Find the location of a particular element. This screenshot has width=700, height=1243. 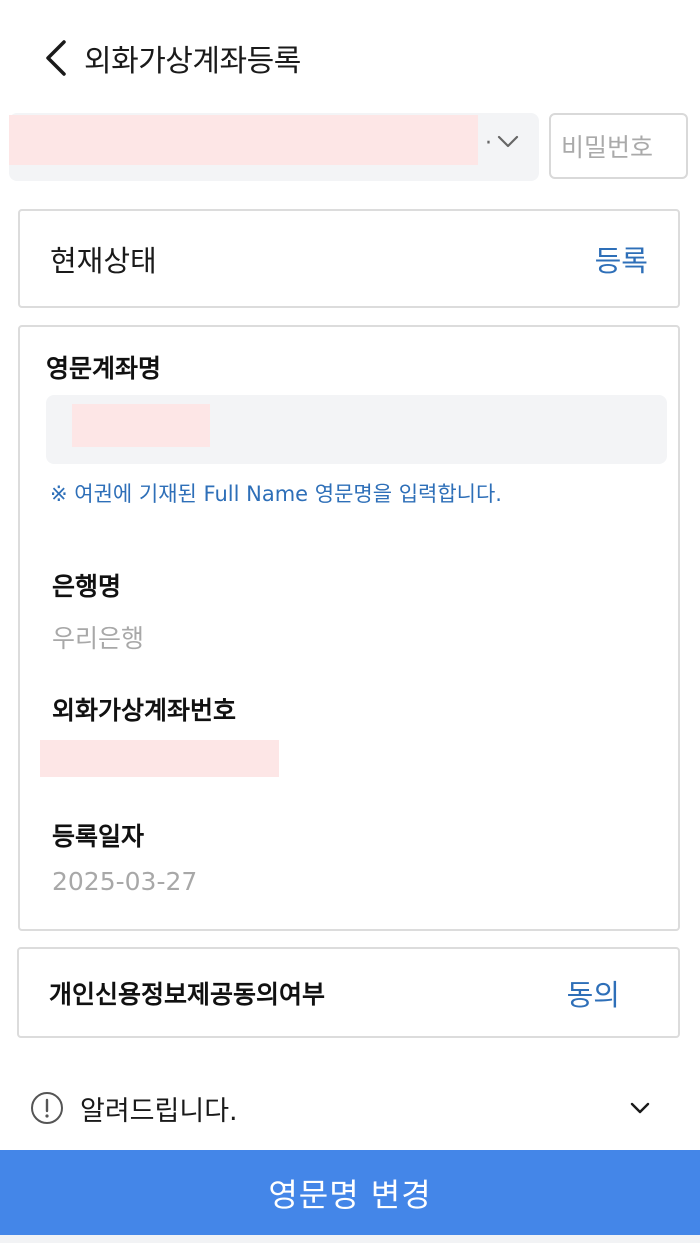

virtual-account-label: 외화가상계좌번호 is located at coordinates (144, 710).